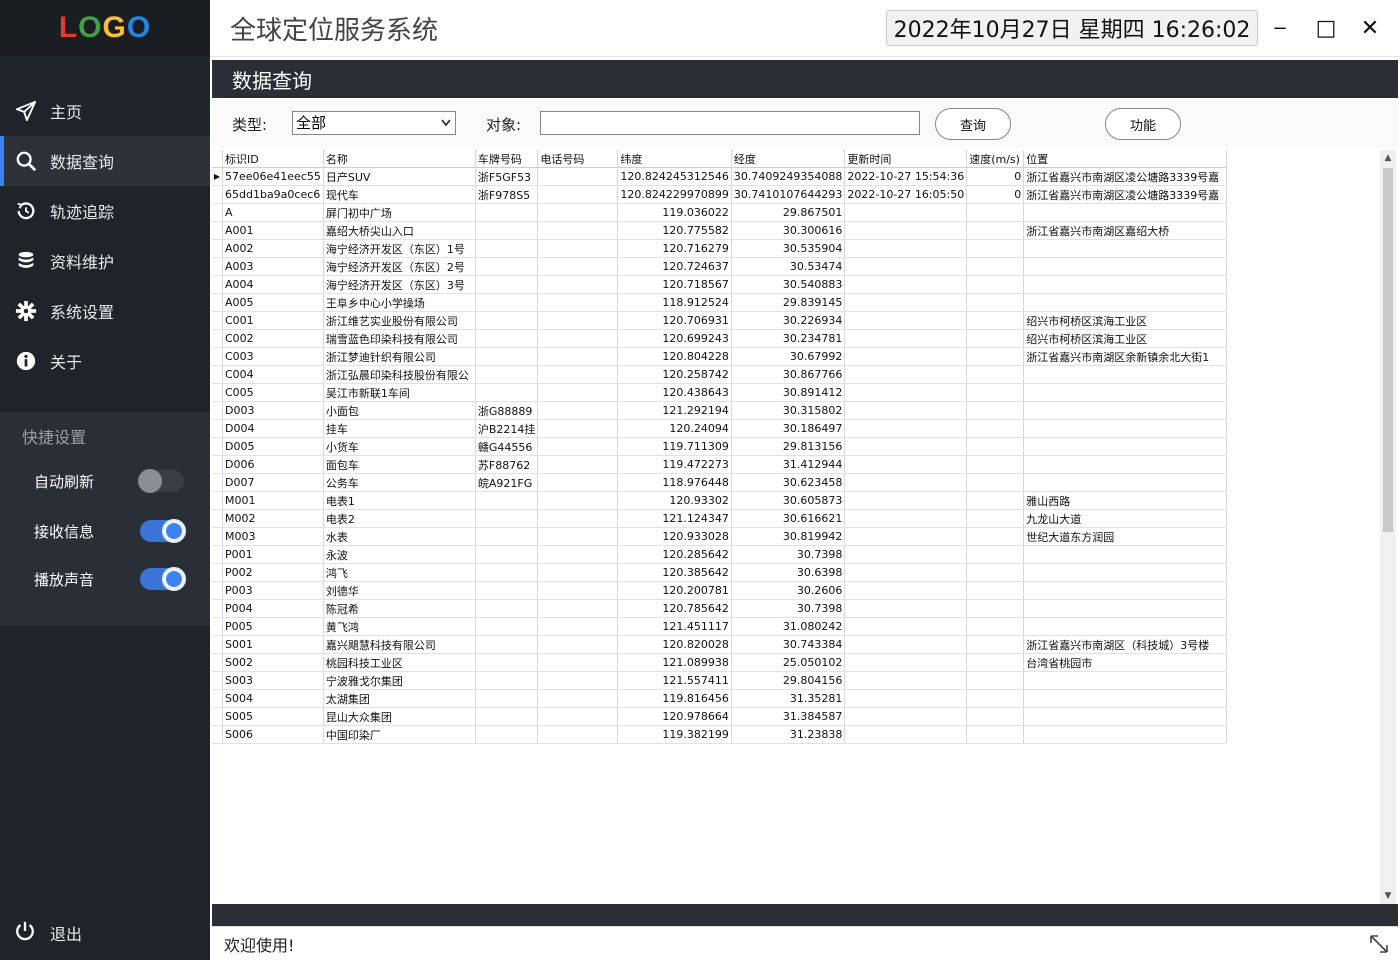 Image resolution: width=1400 pixels, height=960 pixels. I want to click on table-row: D003 小面包 浙G88889 121.292194 30.315802, so click(720, 410).